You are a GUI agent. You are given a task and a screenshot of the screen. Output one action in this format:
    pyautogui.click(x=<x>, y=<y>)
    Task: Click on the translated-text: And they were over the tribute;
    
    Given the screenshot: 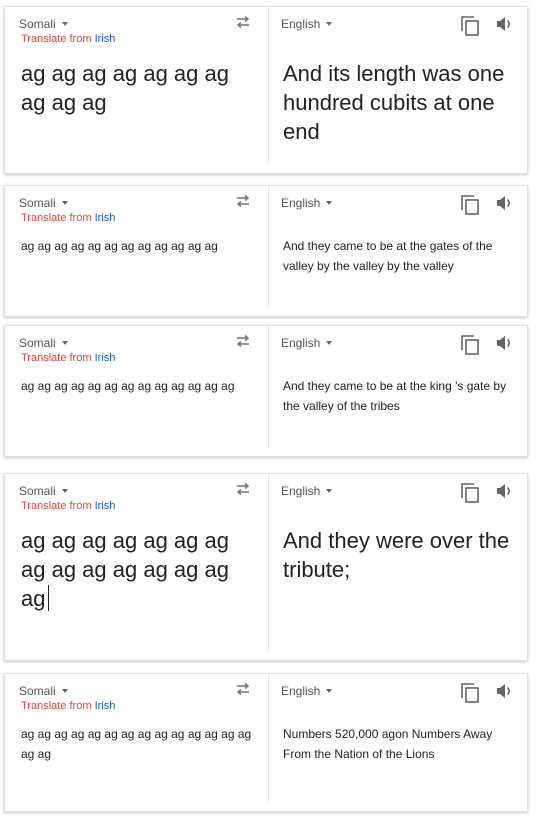 What is the action you would take?
    pyautogui.click(x=396, y=555)
    